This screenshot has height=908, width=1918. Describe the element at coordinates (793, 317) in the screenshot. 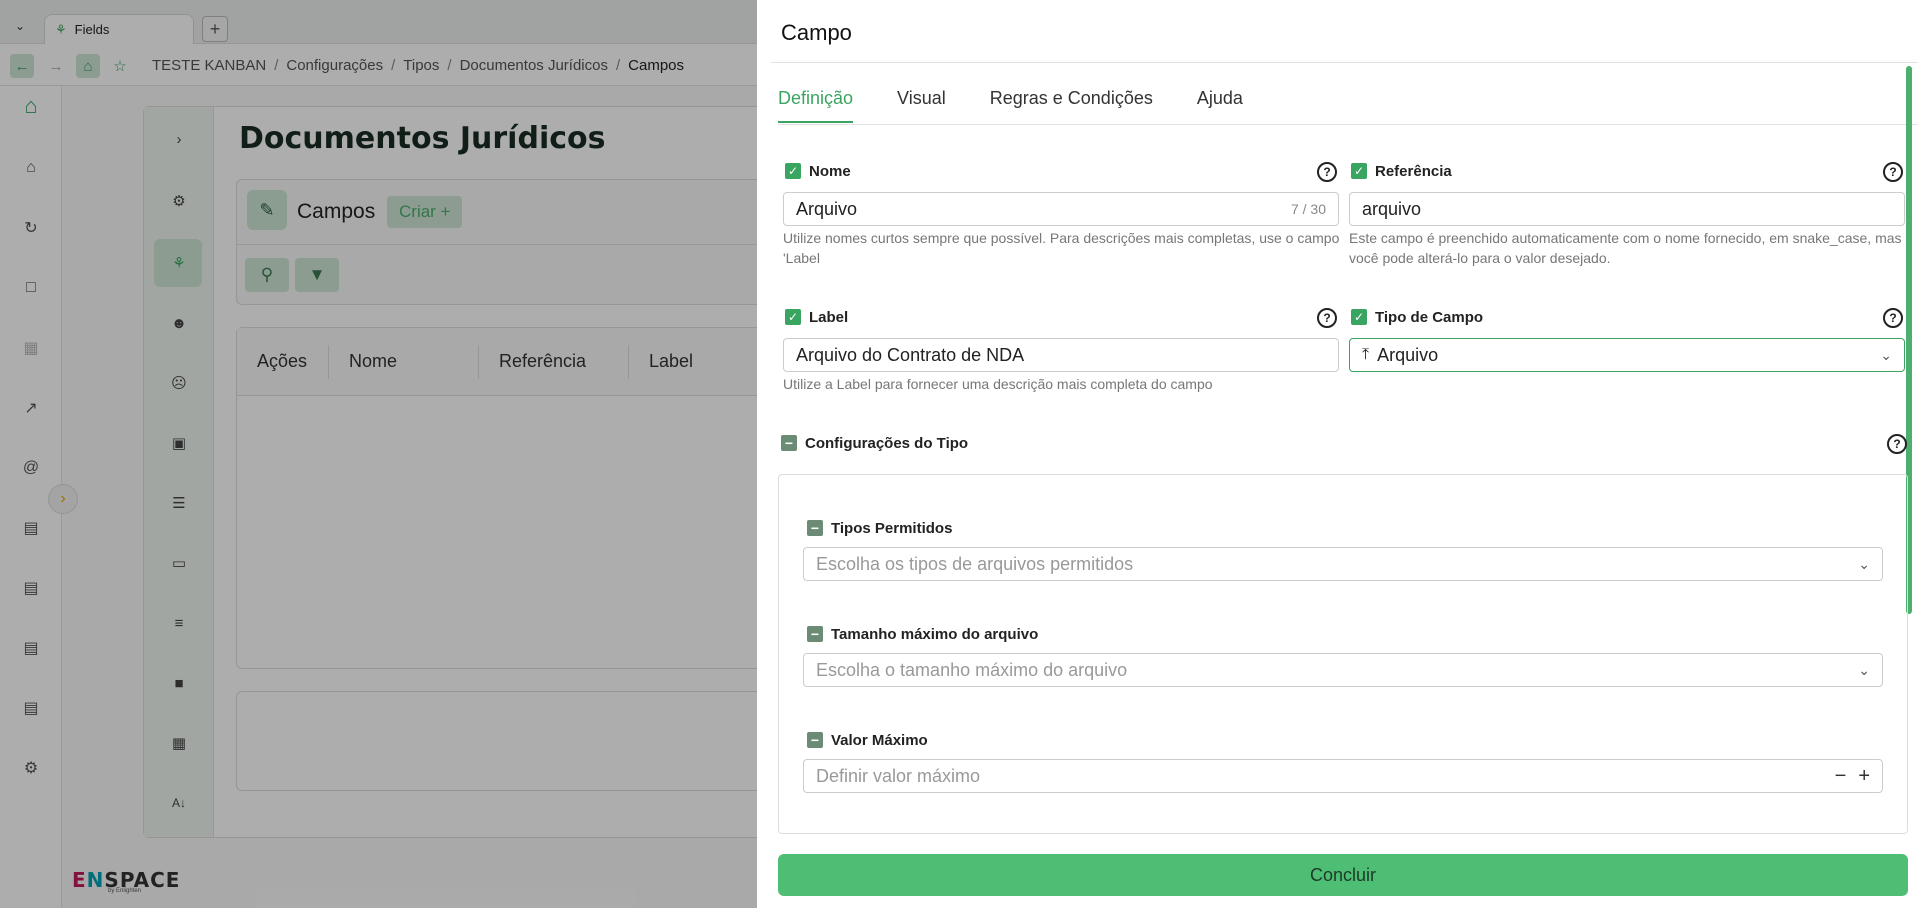

I see `label-checkbox: ✓` at that location.